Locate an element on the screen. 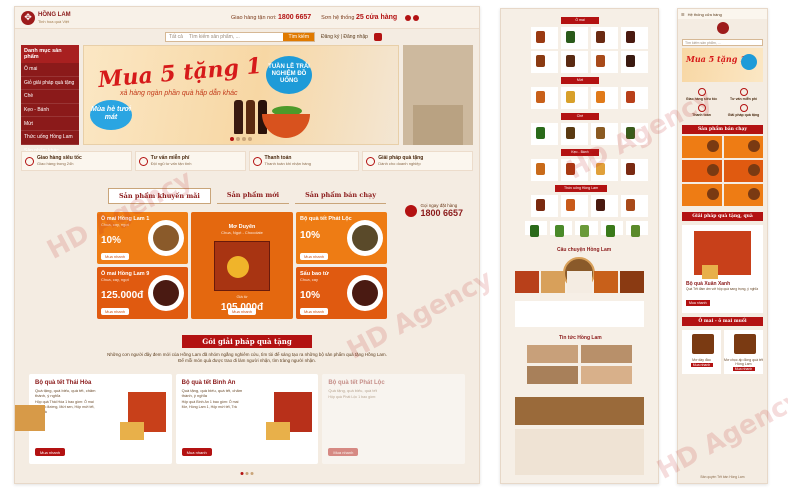 Image resolution: width=788 pixels, height=494 pixels. category-item: Chè is located at coordinates (50, 97).